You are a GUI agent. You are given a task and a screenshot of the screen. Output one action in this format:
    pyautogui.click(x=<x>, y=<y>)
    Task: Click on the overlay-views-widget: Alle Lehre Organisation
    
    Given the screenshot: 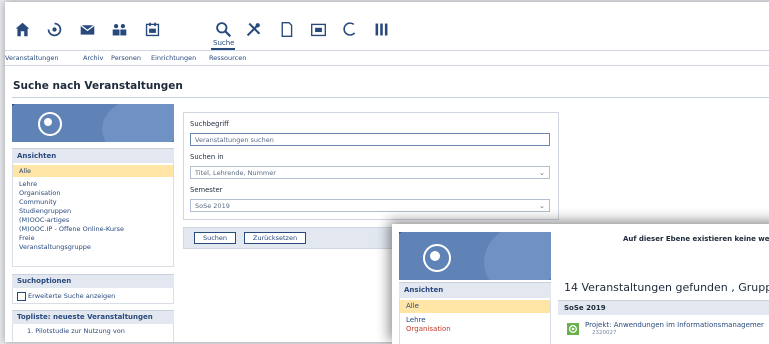 What is the action you would take?
    pyautogui.click(x=475, y=321)
    